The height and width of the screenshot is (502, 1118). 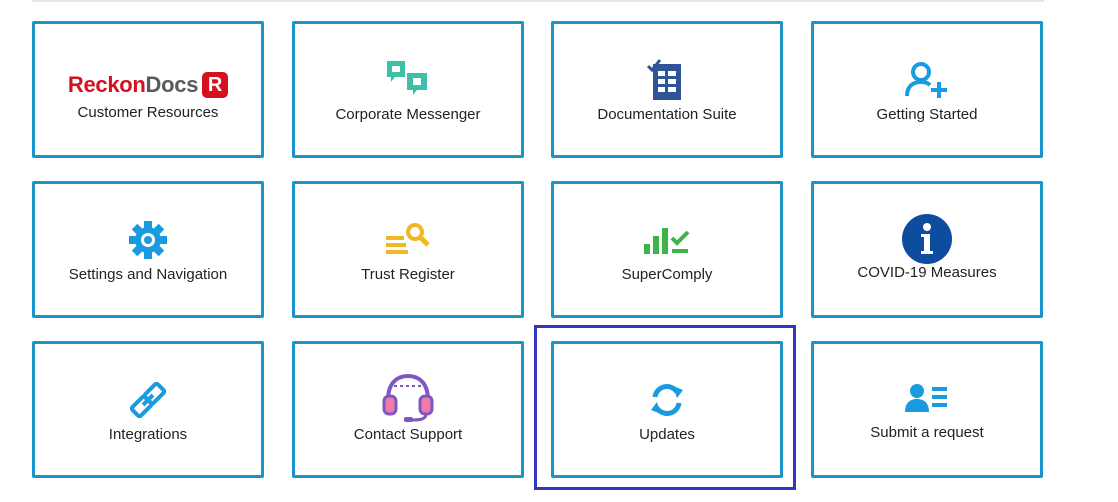 What do you see at coordinates (148, 240) in the screenshot?
I see `gear-icon` at bounding box center [148, 240].